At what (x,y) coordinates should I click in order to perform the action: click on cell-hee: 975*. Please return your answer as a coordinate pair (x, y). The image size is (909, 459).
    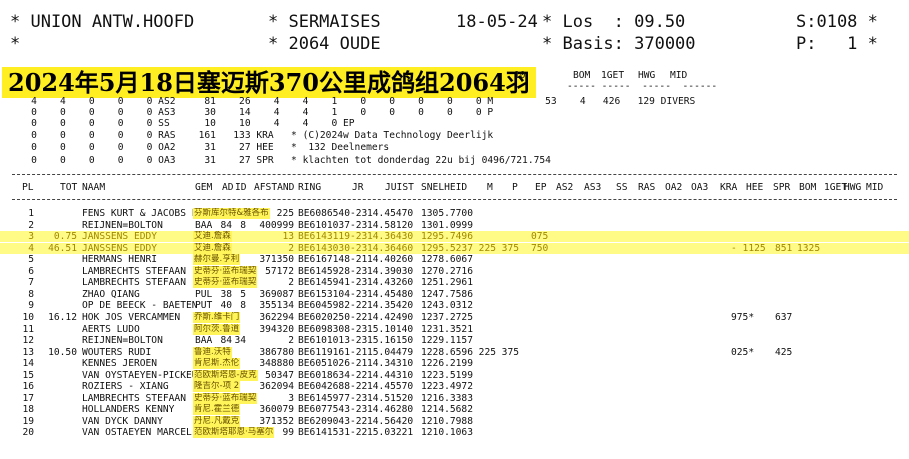
    Looking at the image, I should click on (743, 317).